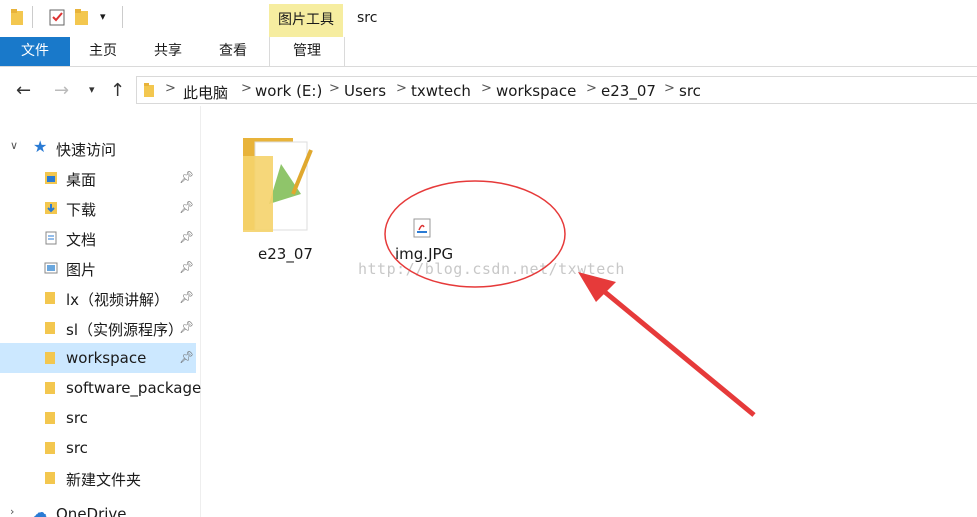  What do you see at coordinates (475, 234) in the screenshot?
I see `highlight-ellipse` at bounding box center [475, 234].